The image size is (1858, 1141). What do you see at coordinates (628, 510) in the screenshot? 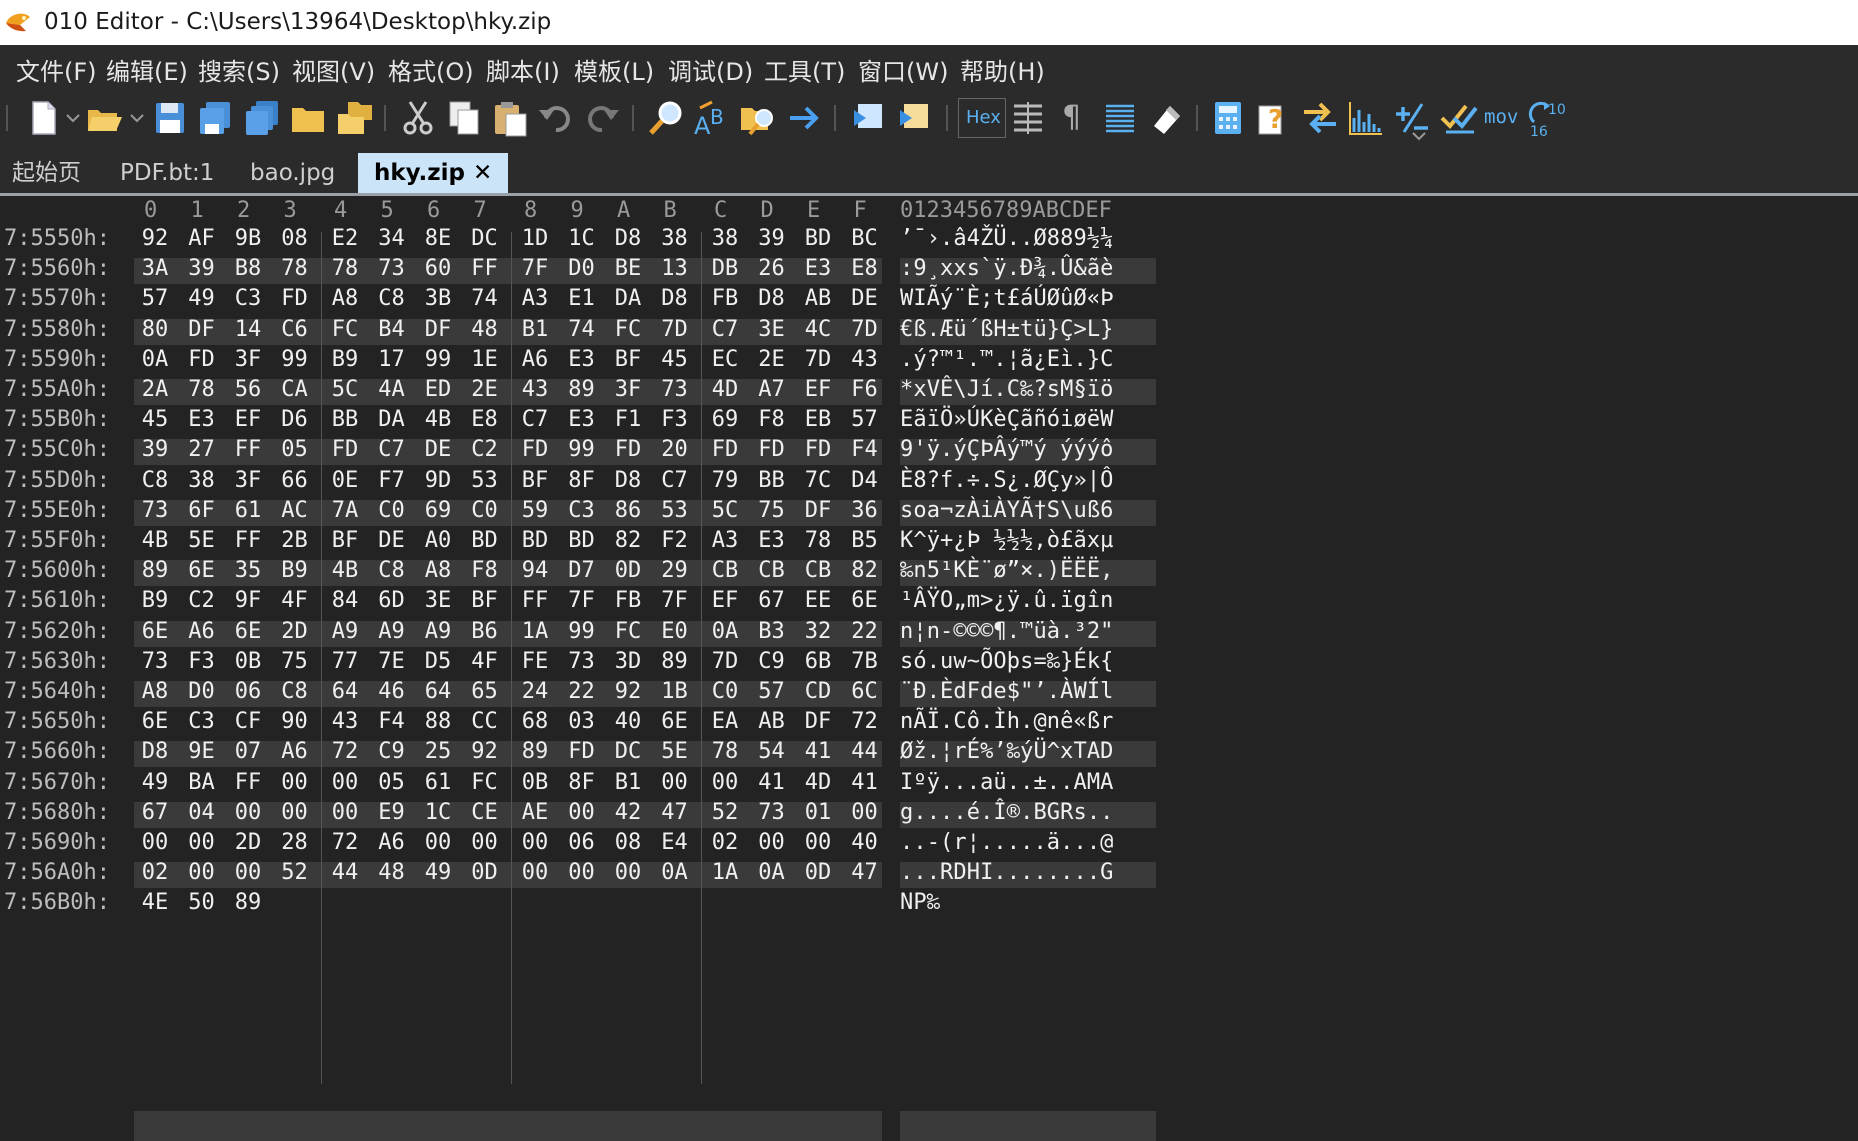
I see `hex-byte: 86` at bounding box center [628, 510].